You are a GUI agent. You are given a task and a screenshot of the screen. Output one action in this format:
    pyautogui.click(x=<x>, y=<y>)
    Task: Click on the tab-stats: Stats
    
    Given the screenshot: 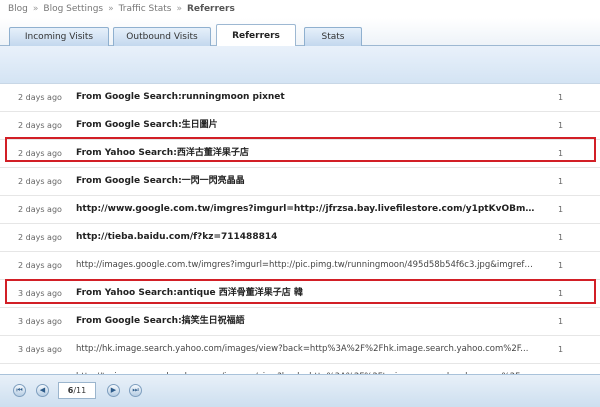 What is the action you would take?
    pyautogui.click(x=333, y=36)
    